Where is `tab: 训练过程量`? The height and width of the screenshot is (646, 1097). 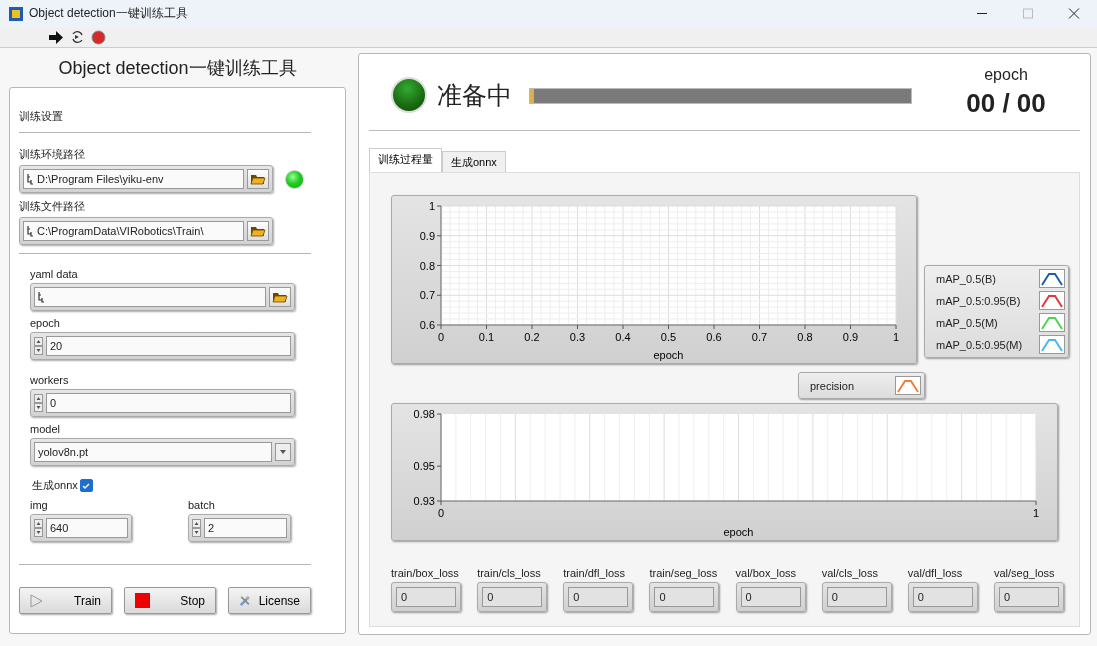 tab: 训练过程量 is located at coordinates (405, 160).